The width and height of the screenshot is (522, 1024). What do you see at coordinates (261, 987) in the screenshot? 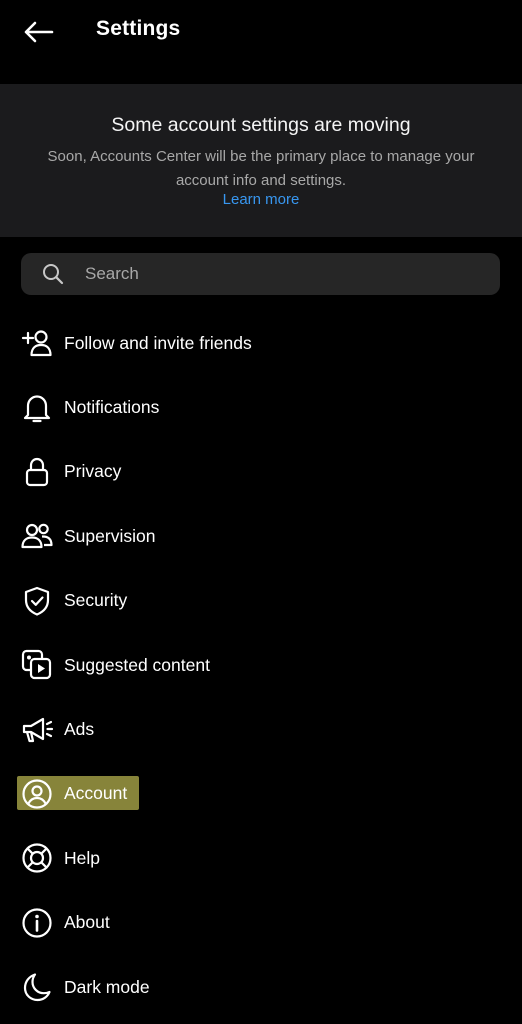
I see `menu-item-dark-mode: Dark mode` at bounding box center [261, 987].